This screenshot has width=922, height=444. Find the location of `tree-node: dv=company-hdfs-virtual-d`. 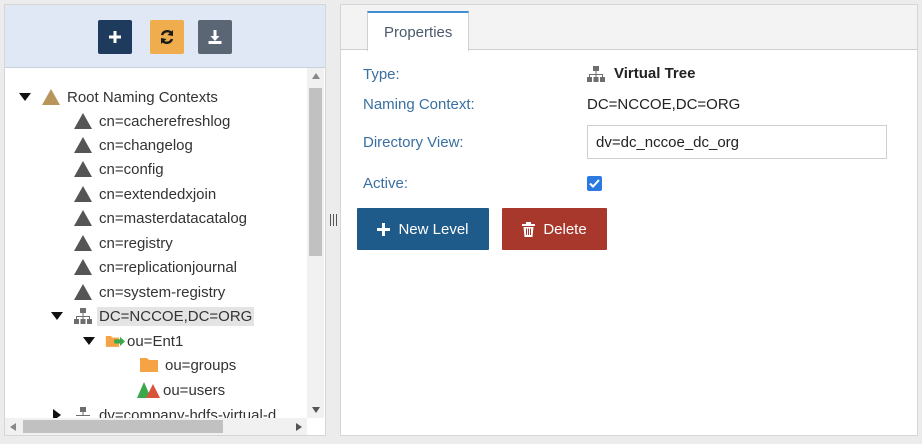

tree-node: dv=company-hdfs-virtual-d is located at coordinates (164, 411).